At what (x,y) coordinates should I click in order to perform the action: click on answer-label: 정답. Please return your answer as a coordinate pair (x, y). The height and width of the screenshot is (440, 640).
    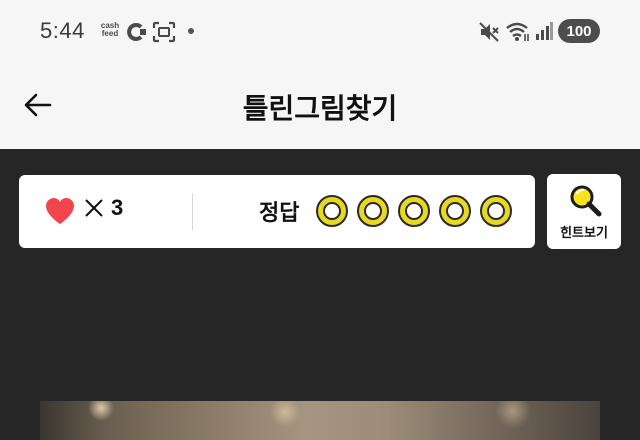
    Looking at the image, I should click on (279, 213).